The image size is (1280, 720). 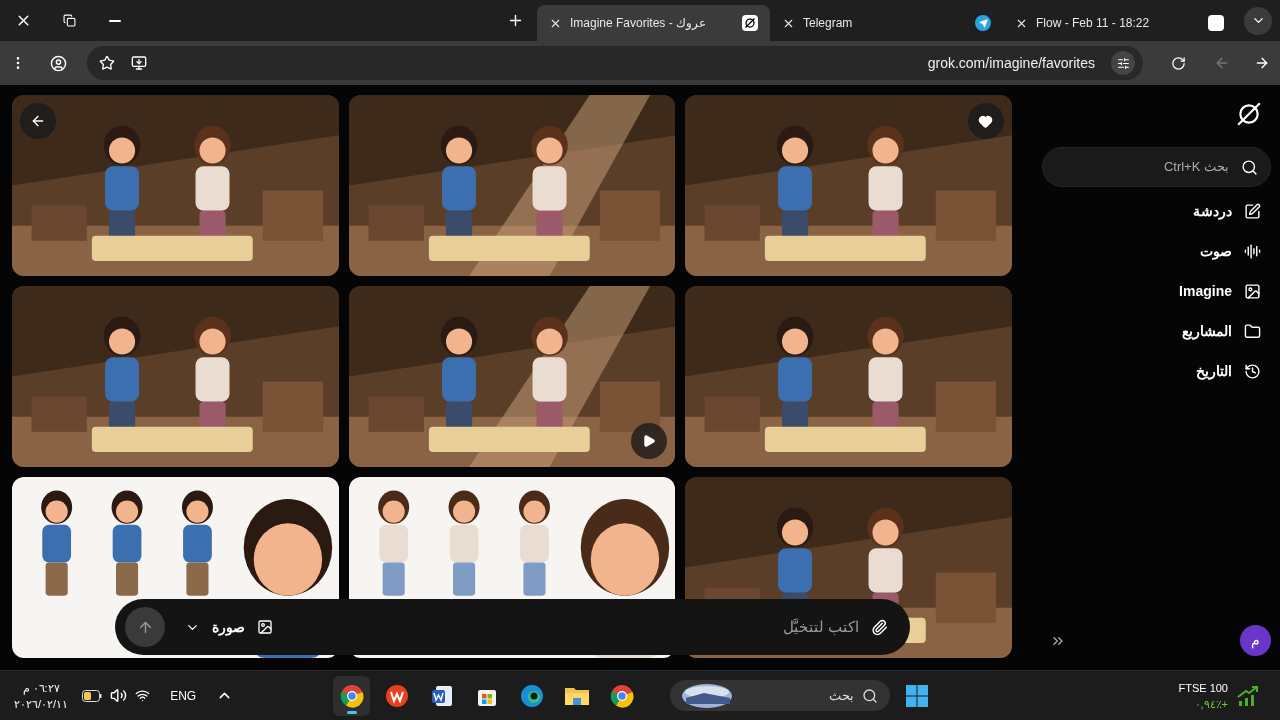 What do you see at coordinates (1262, 63) in the screenshot?
I see `forward-arrow-icon` at bounding box center [1262, 63].